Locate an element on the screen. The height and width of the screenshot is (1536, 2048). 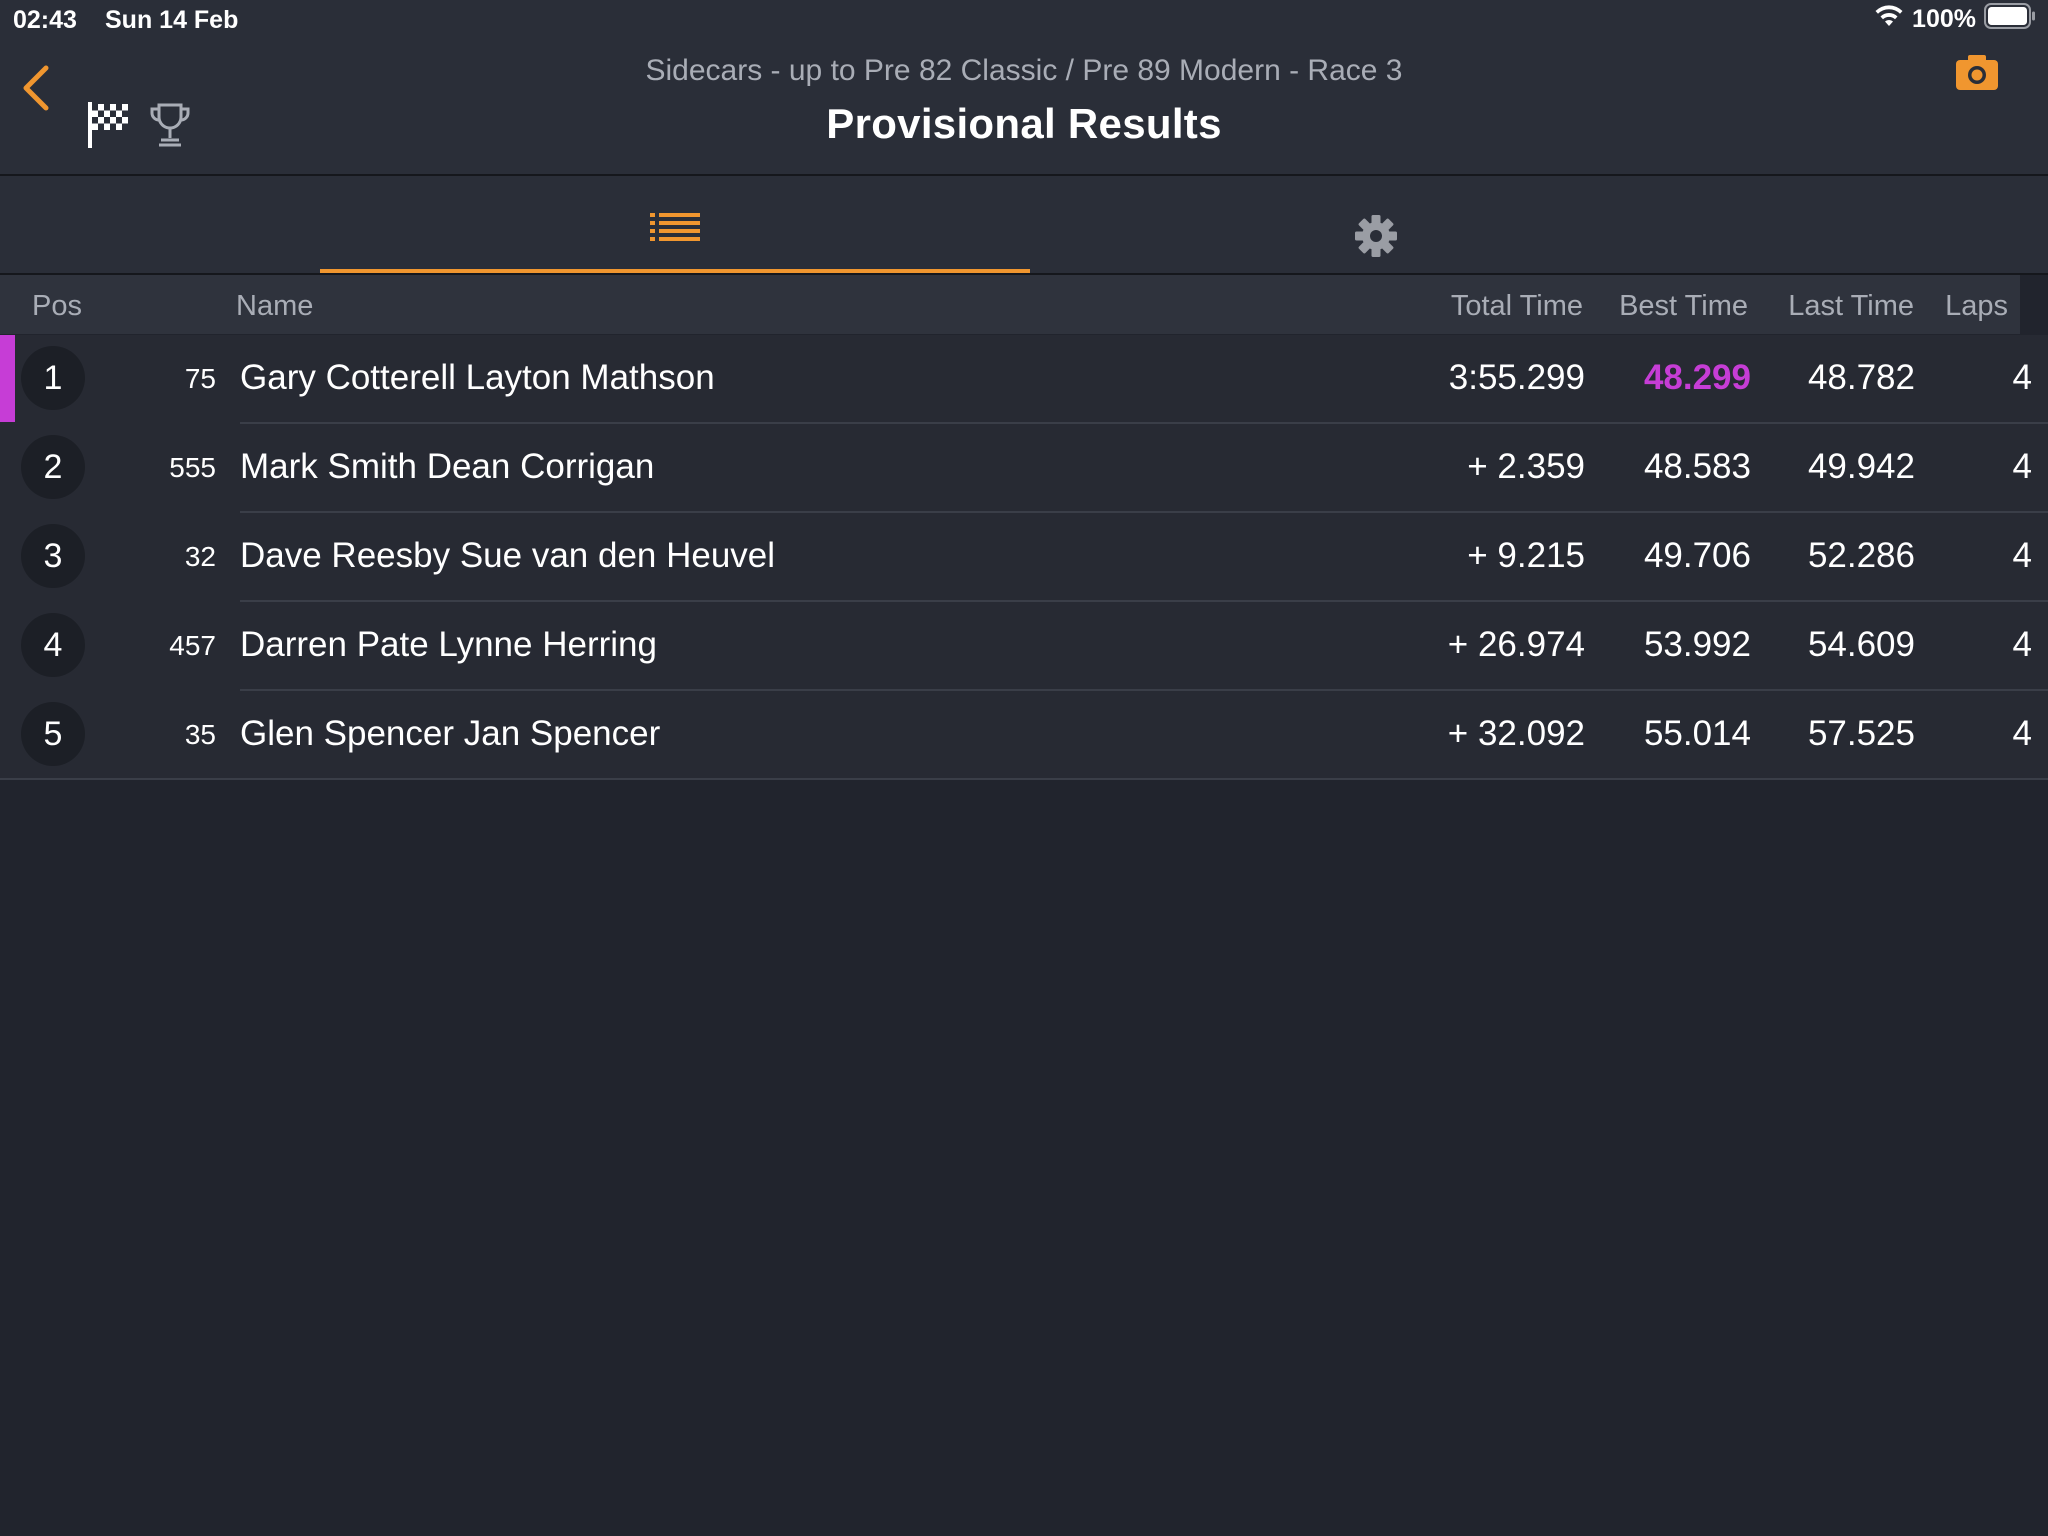
camera-icon is located at coordinates (1977, 72).